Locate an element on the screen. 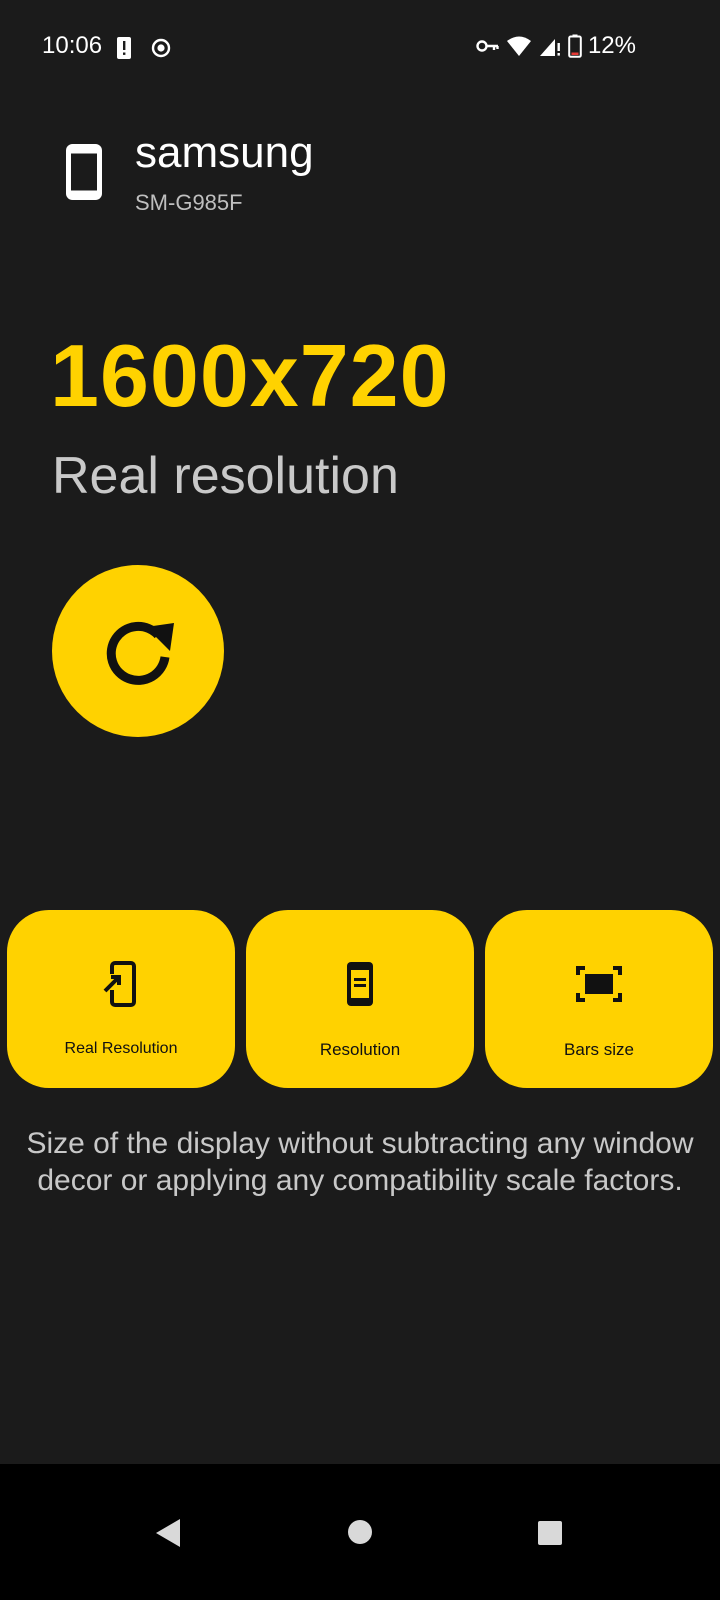 The width and height of the screenshot is (720, 1600). phone-document-icon is located at coordinates (360, 984).